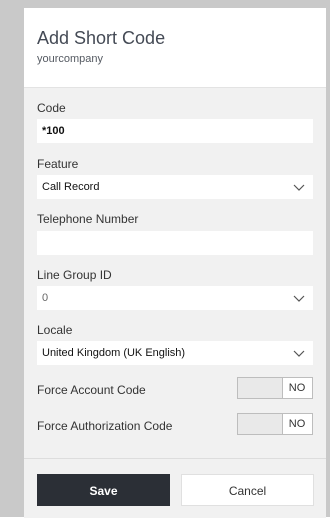 The width and height of the screenshot is (330, 518). I want to click on force-authorization-code-toggle: NO, so click(275, 424).